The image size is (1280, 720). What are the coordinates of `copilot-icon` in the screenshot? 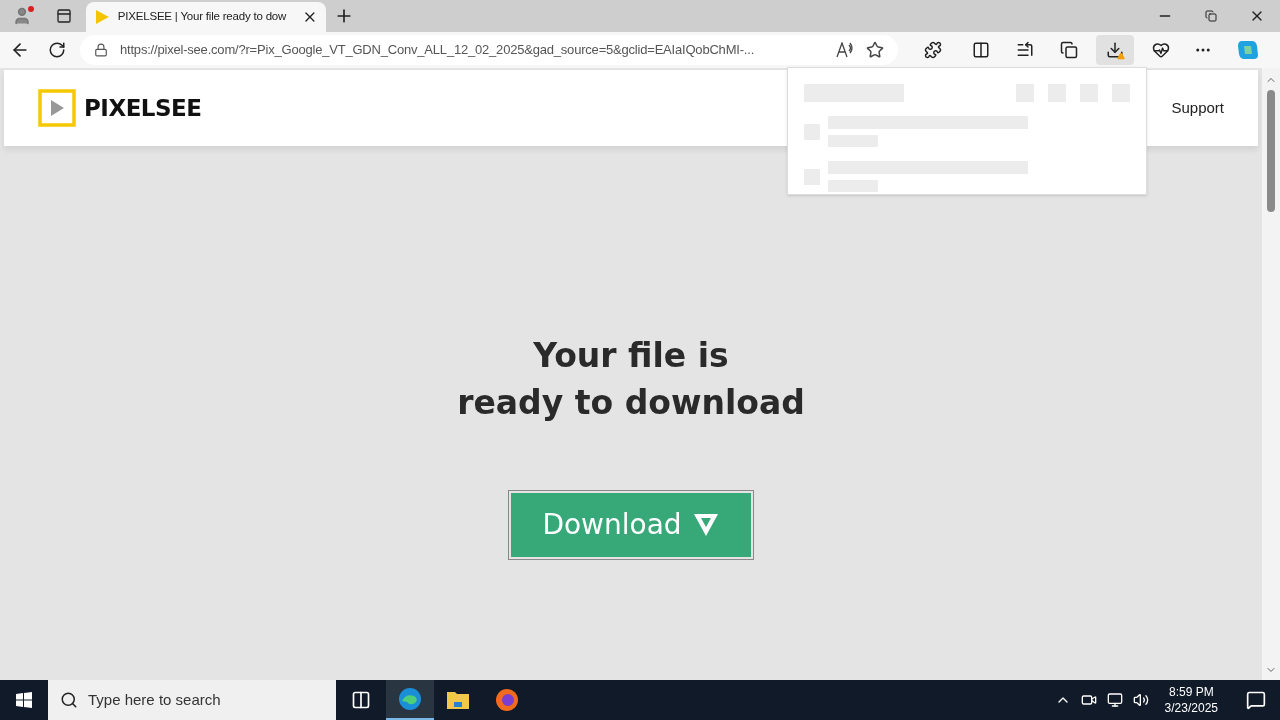 It's located at (1248, 50).